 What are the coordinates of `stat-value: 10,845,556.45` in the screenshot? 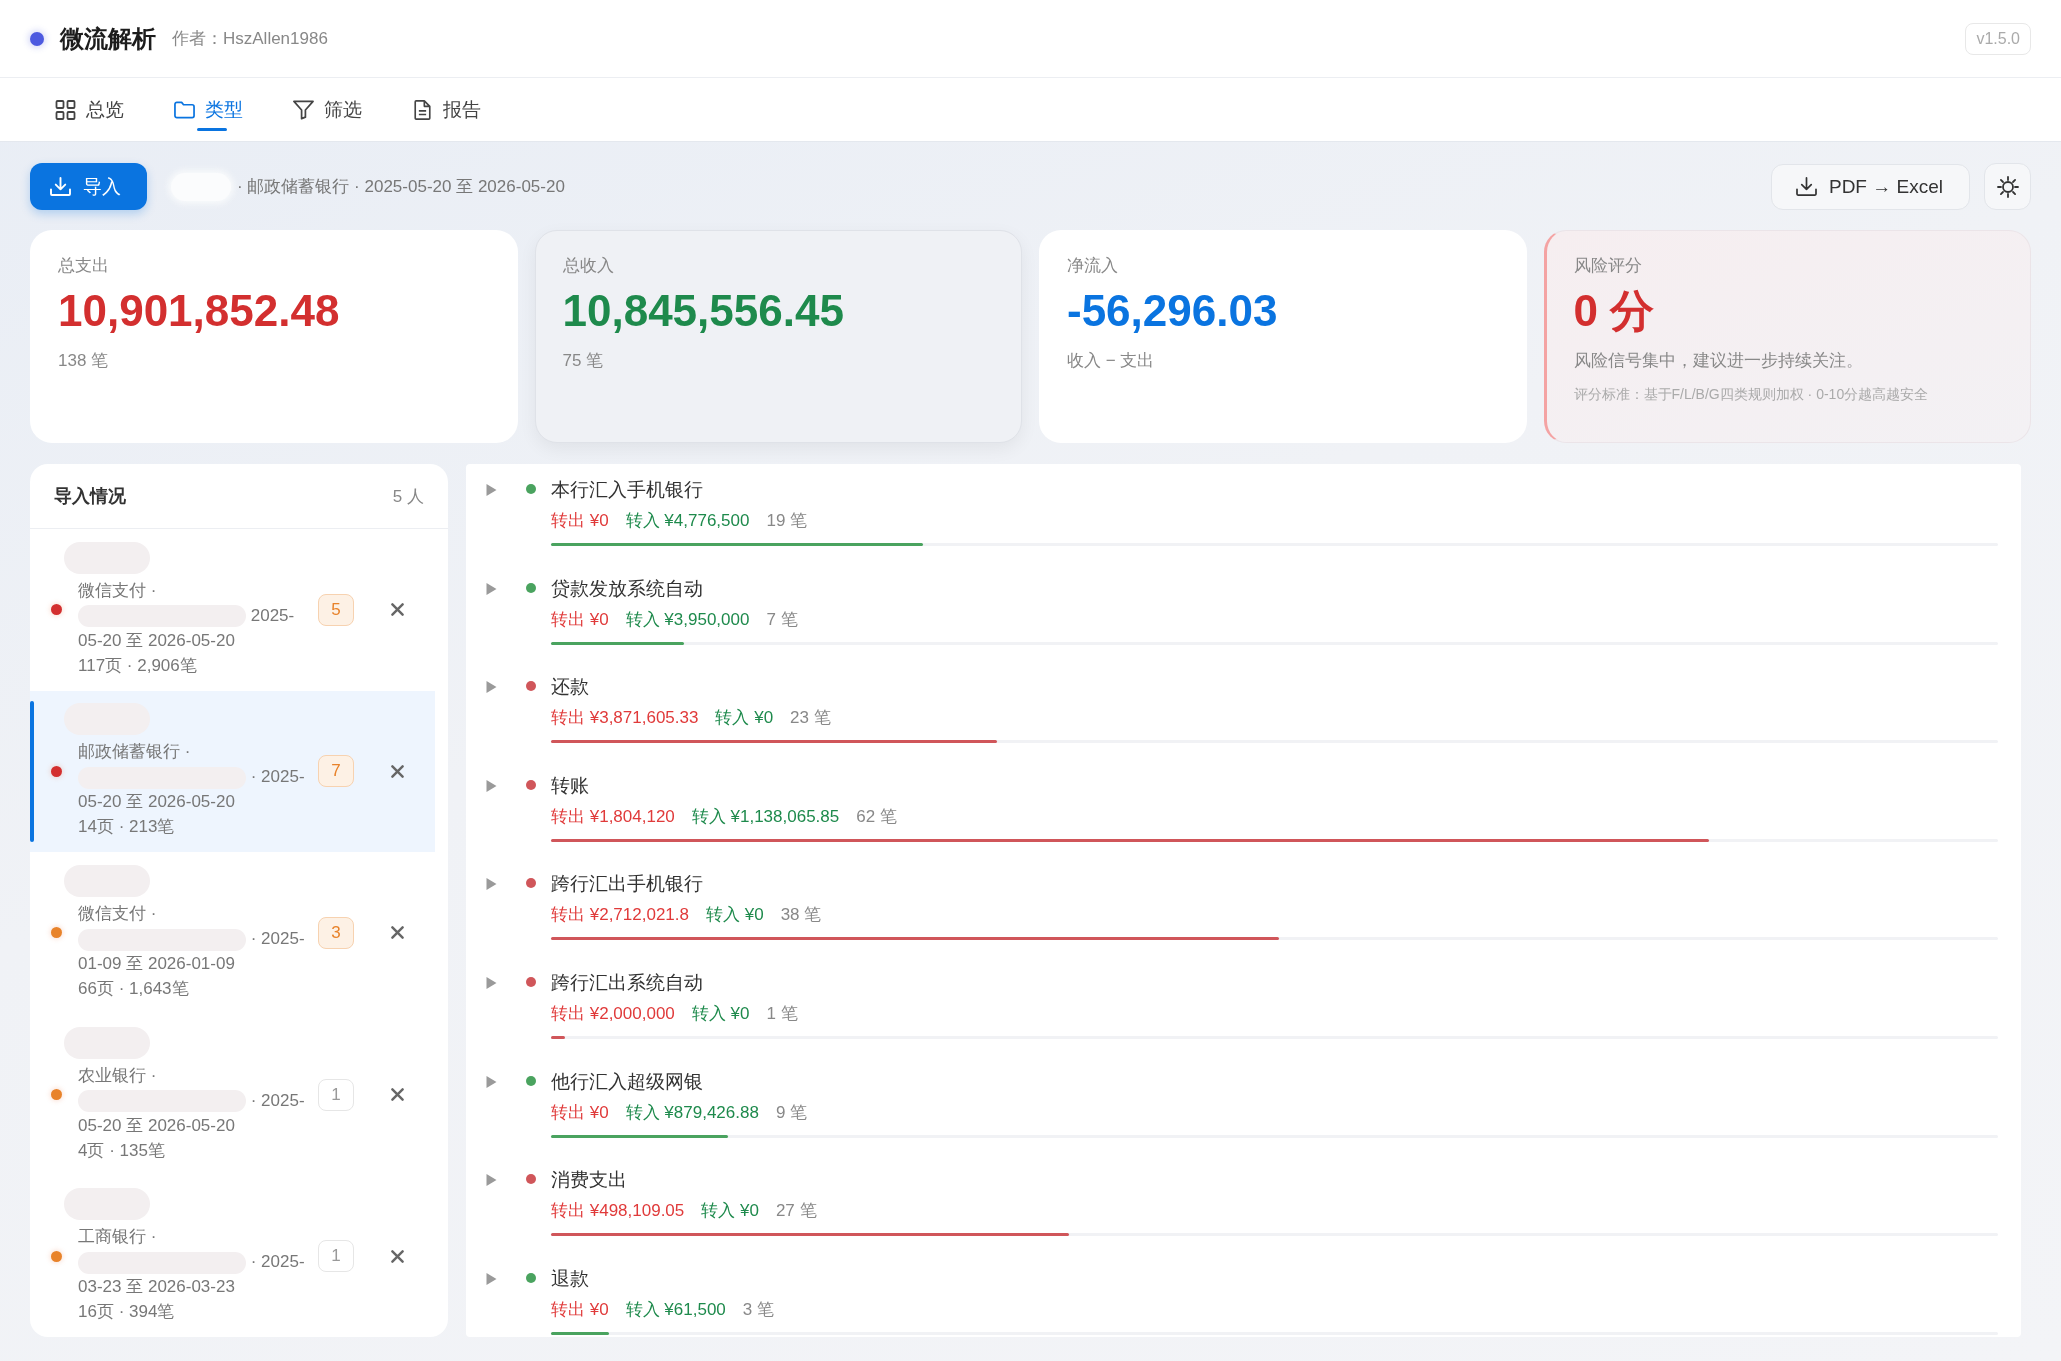 It's located at (703, 311).